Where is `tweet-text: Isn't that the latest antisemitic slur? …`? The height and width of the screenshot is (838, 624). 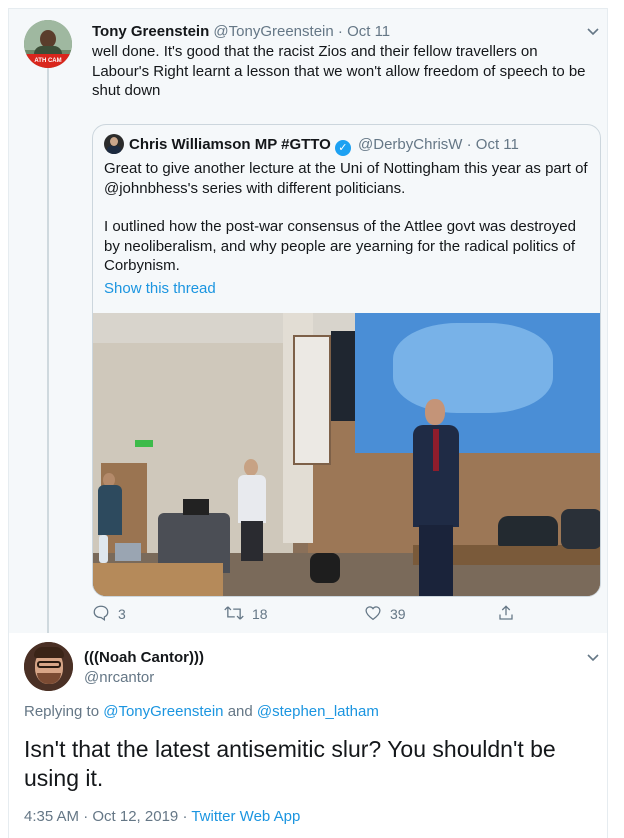
tweet-text: Isn't that the latest antisemitic slur? … is located at coordinates (290, 763).